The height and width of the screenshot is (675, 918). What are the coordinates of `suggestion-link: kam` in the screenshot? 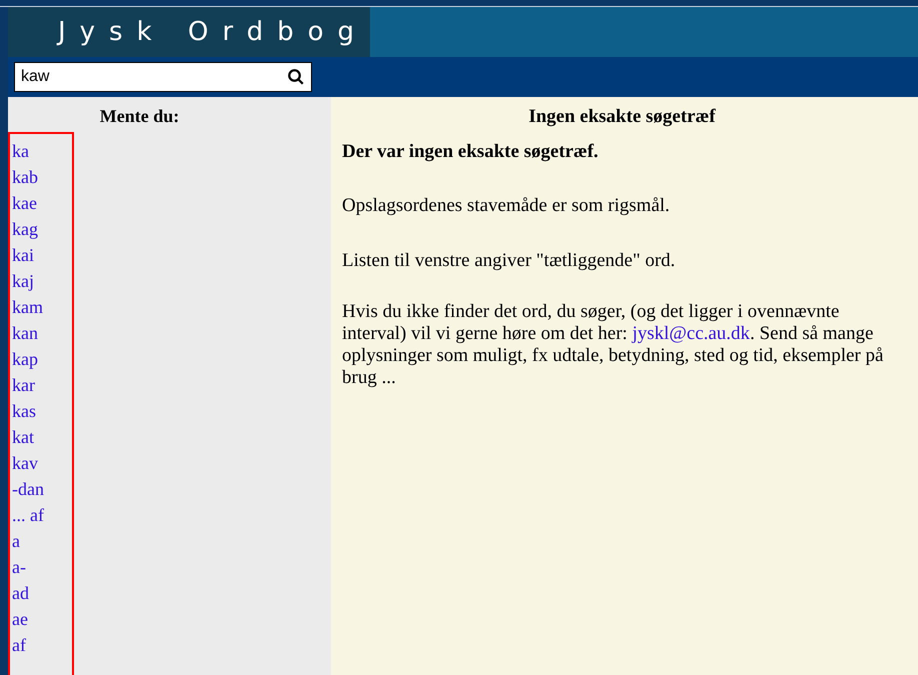 It's located at (27, 307).